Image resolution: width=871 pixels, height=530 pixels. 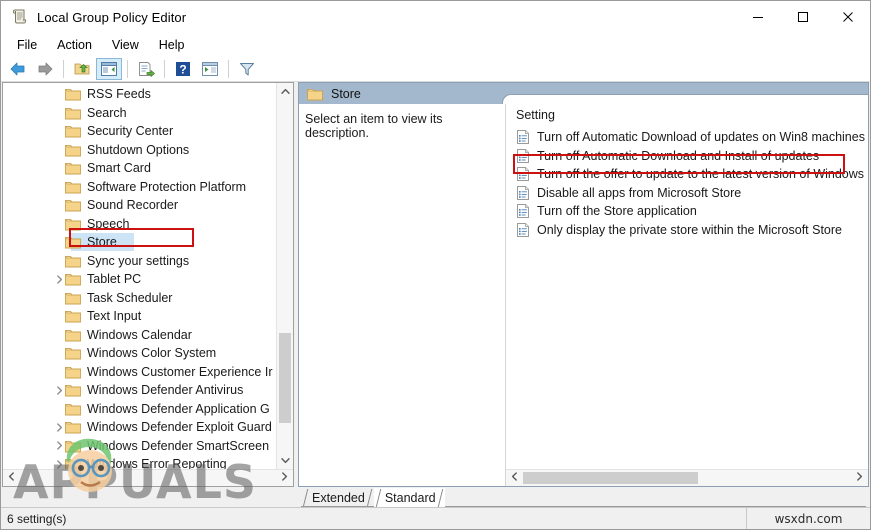 What do you see at coordinates (210, 69) in the screenshot?
I see `show-hide-action-pane-button` at bounding box center [210, 69].